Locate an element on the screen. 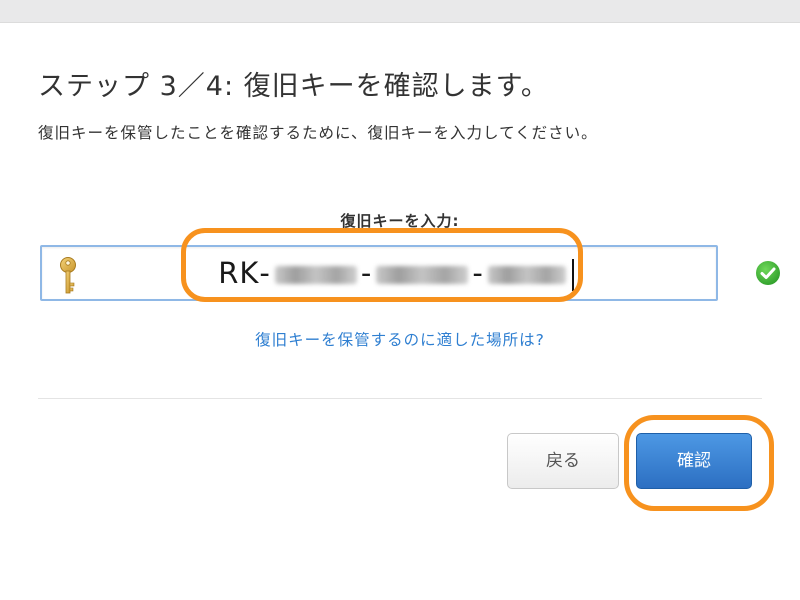 The width and height of the screenshot is (800, 600). window-top-strip is located at coordinates (400, 11).